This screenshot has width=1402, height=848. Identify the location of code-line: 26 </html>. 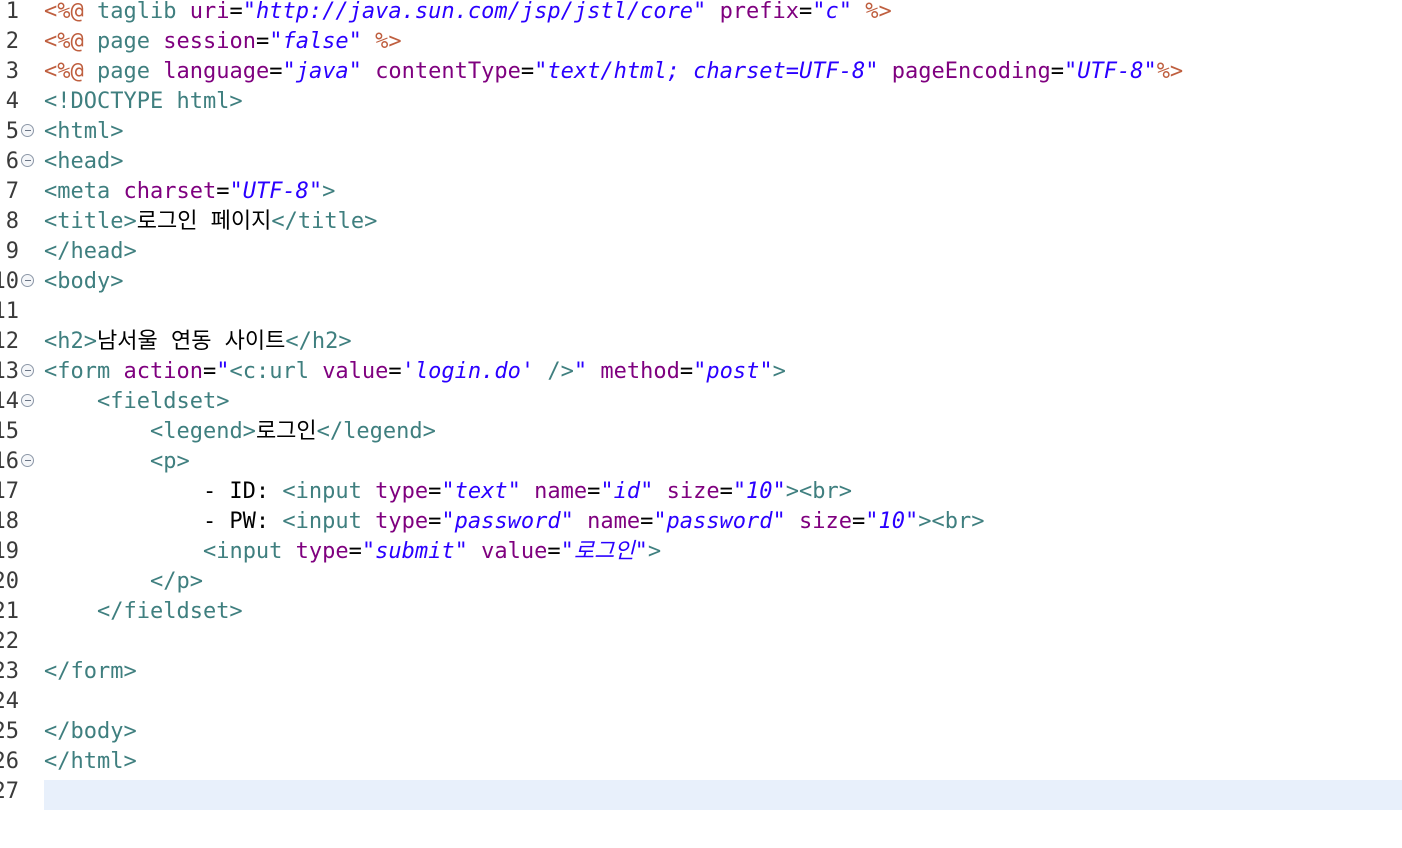
(701, 765).